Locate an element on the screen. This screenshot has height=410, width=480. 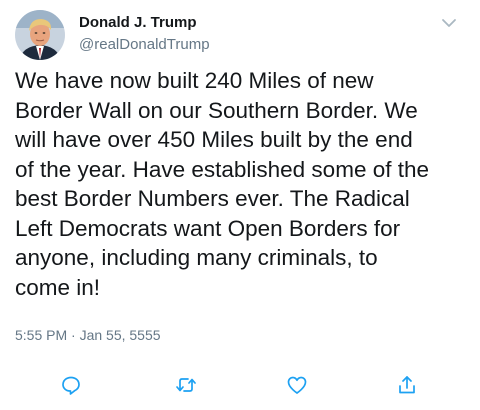
share-icon is located at coordinates (407, 385).